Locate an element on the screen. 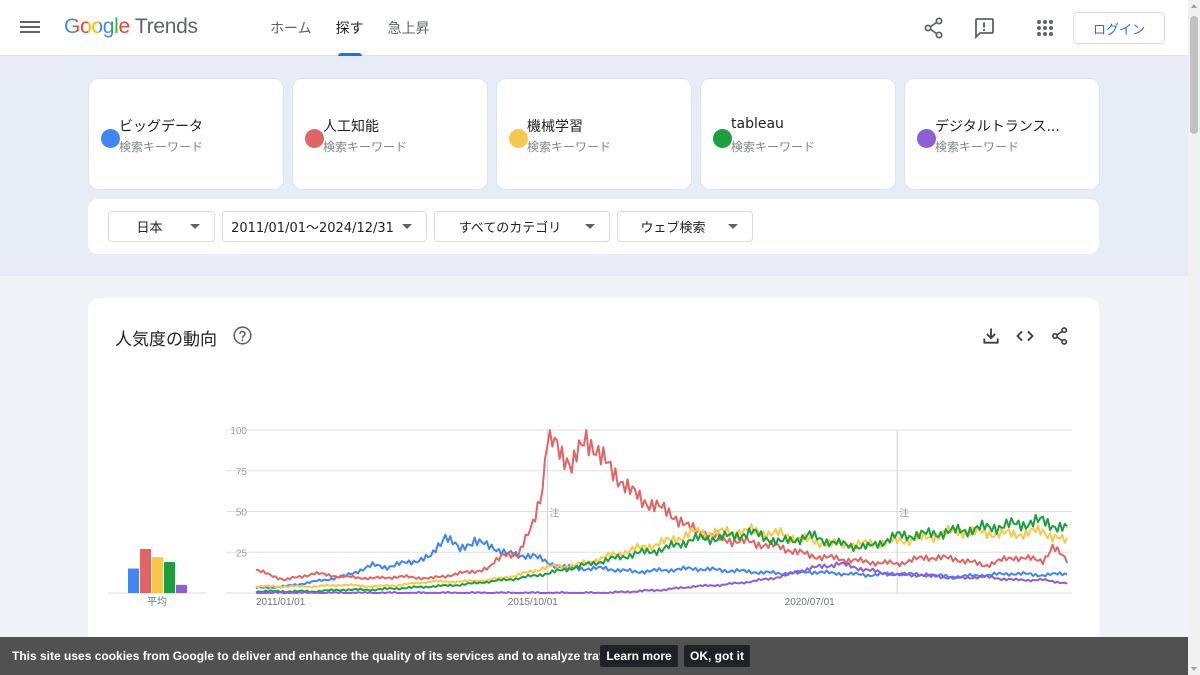 The image size is (1200, 675). ok-got-it-button: OK, got it is located at coordinates (717, 656).